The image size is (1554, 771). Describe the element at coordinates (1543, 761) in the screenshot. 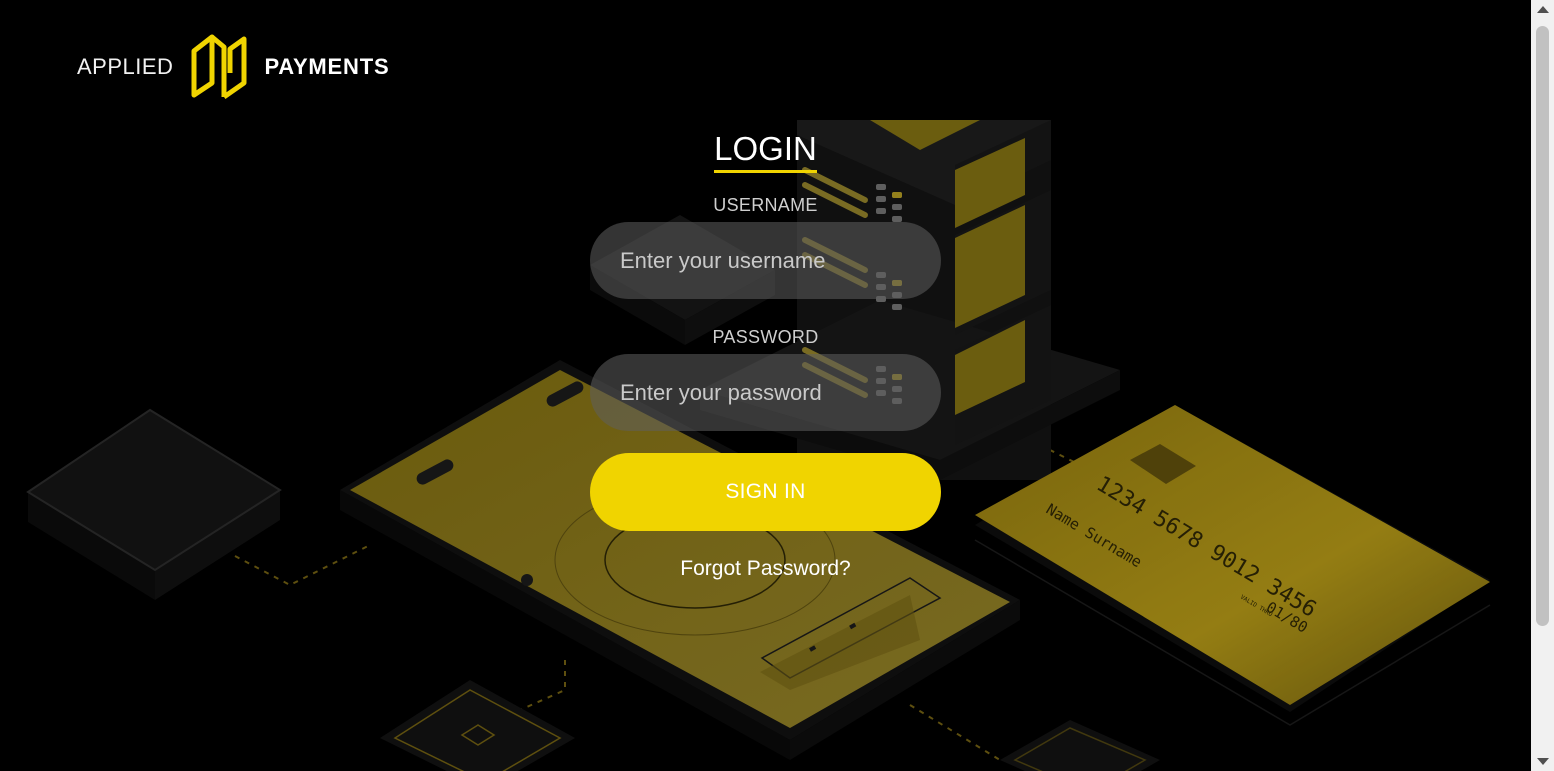

I see `scroll-down-arrow-icon` at that location.